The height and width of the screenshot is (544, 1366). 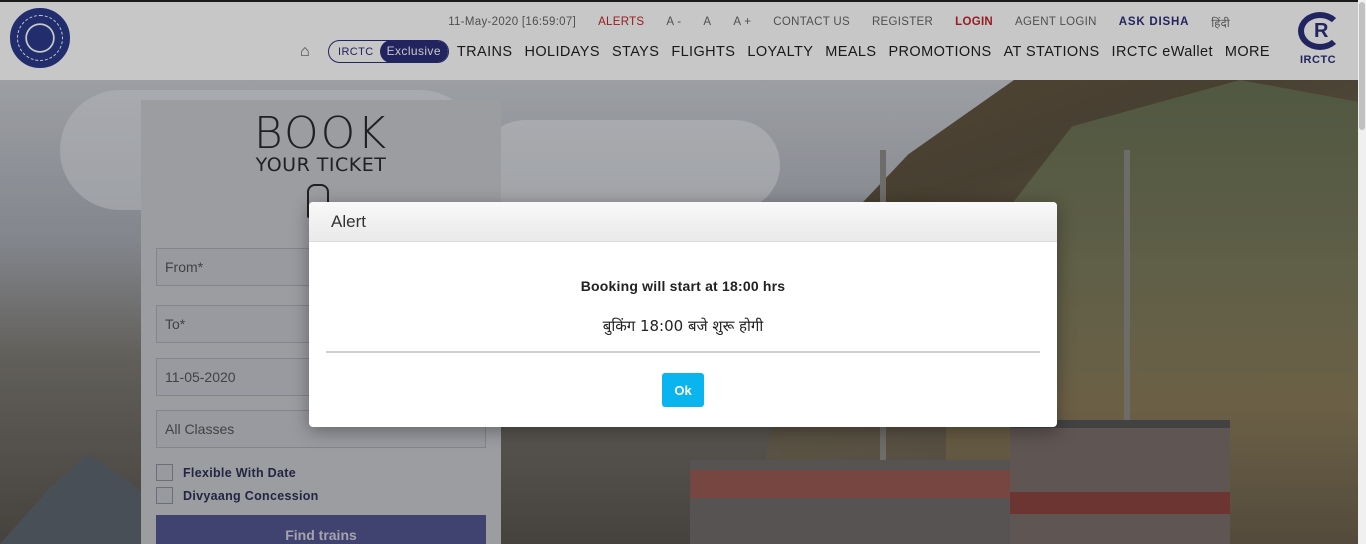 What do you see at coordinates (683, 326) in the screenshot?
I see `alert-message-hindi: बुकिंग 18:00 बजे शुरू होगी` at bounding box center [683, 326].